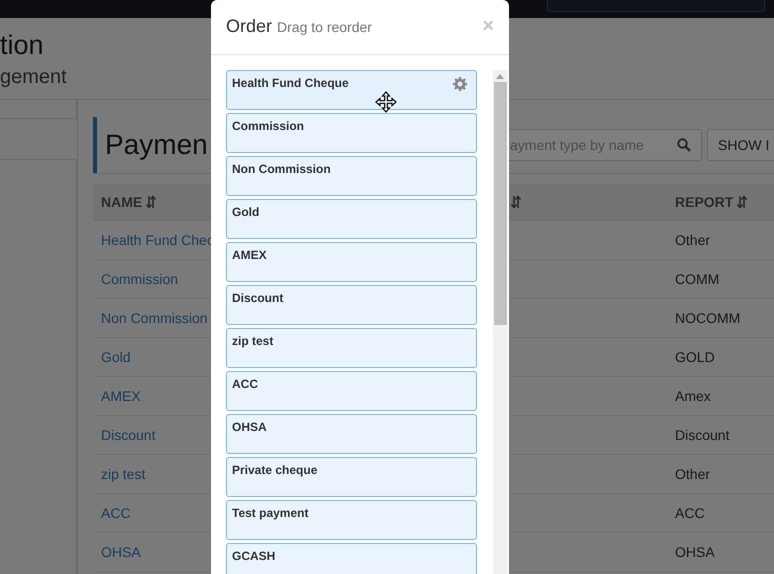  I want to click on scroll-up-icon, so click(500, 76).